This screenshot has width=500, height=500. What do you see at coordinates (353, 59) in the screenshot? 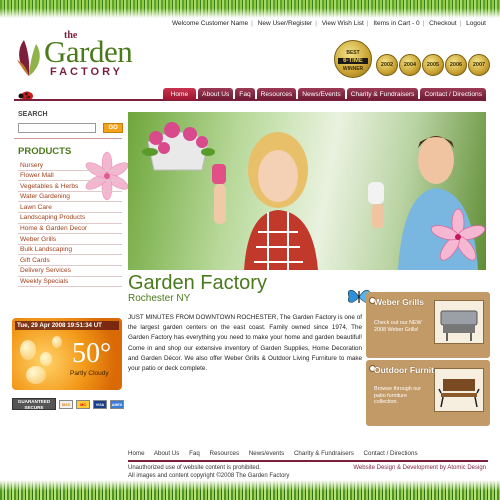
I see `winner-medal: BEST 6-TIME WINNER` at bounding box center [353, 59].